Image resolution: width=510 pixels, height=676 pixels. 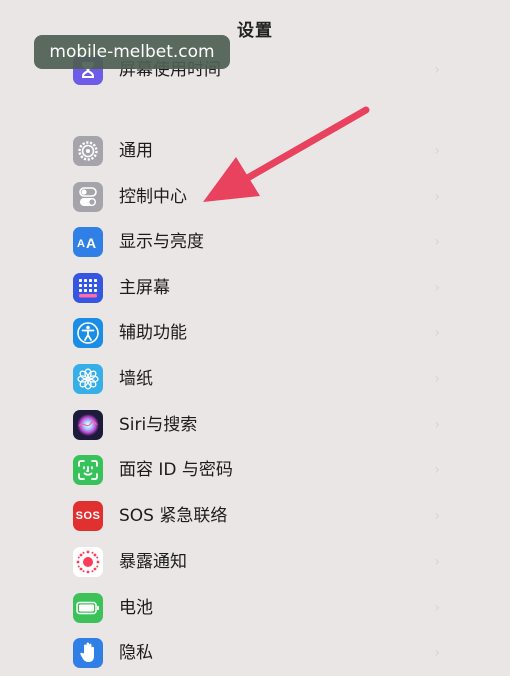 I want to click on settings-row-siri: Siri与搜索 ›, so click(x=255, y=425).